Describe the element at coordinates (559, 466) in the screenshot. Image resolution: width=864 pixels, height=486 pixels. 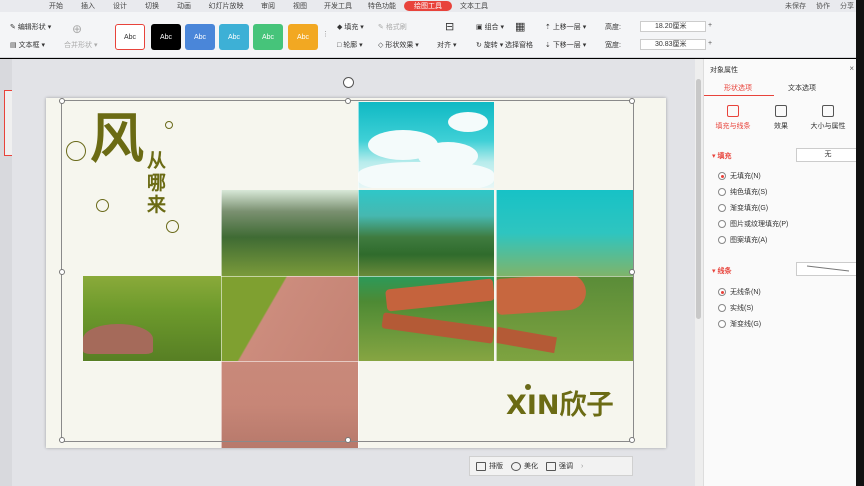
I see `animate-button: 强调` at that location.